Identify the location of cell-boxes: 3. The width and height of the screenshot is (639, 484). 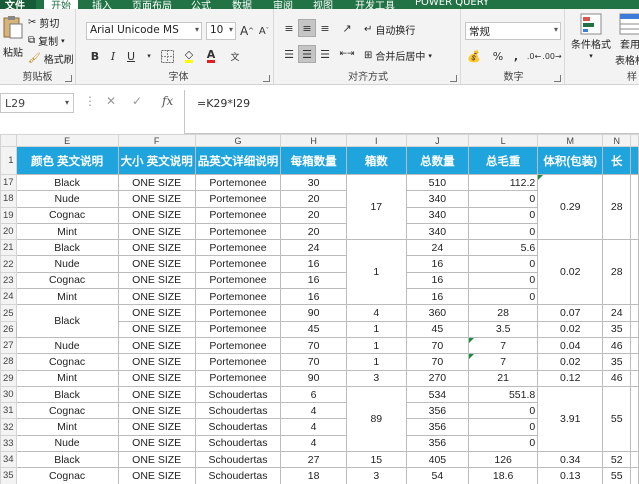
(376, 378).